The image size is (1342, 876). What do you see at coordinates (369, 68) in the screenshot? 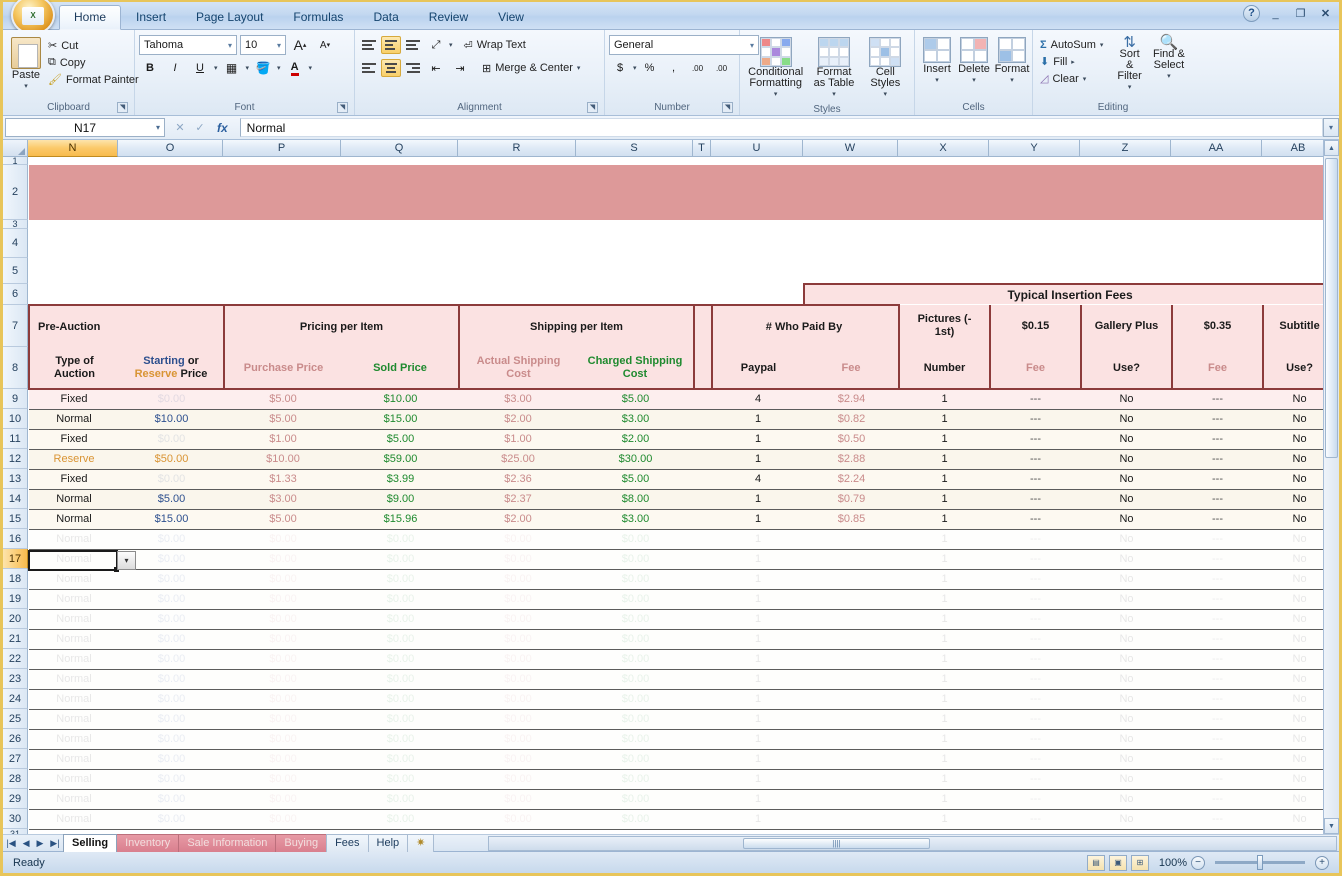
I see `align-left-button` at bounding box center [369, 68].